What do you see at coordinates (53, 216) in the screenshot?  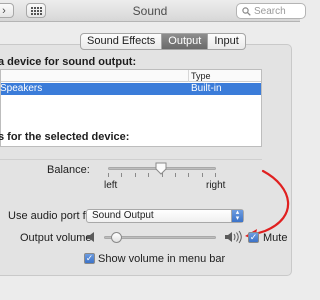 I see `audio-port-label: Use audio port for:` at bounding box center [53, 216].